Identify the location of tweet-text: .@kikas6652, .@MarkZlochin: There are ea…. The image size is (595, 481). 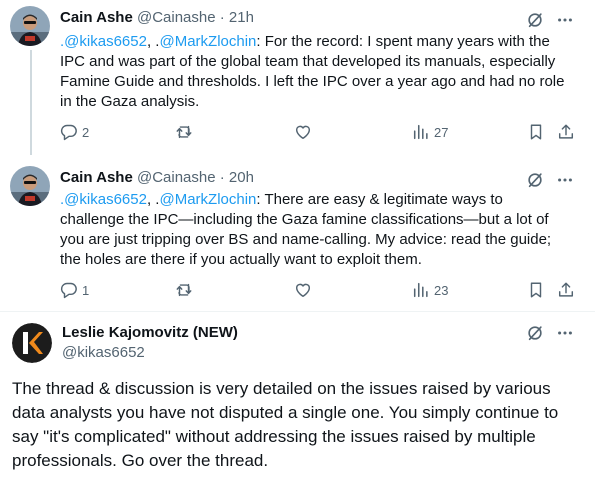
(312, 230).